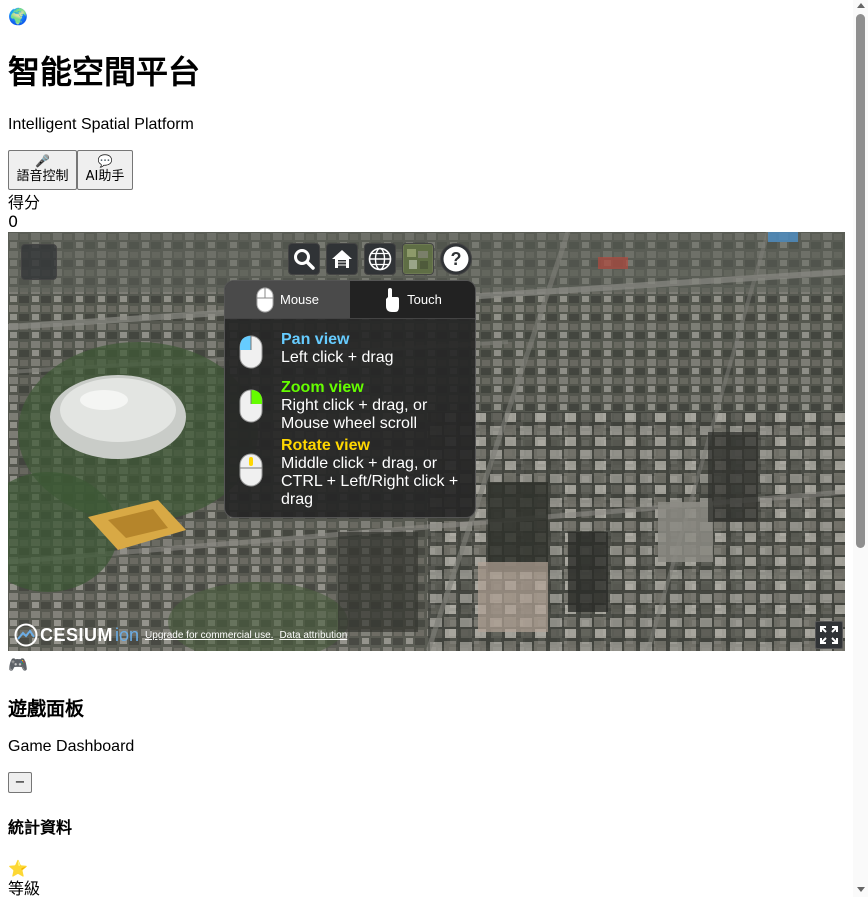  What do you see at coordinates (299, 299) in the screenshot?
I see `tab-mouse-label: Mouse` at bounding box center [299, 299].